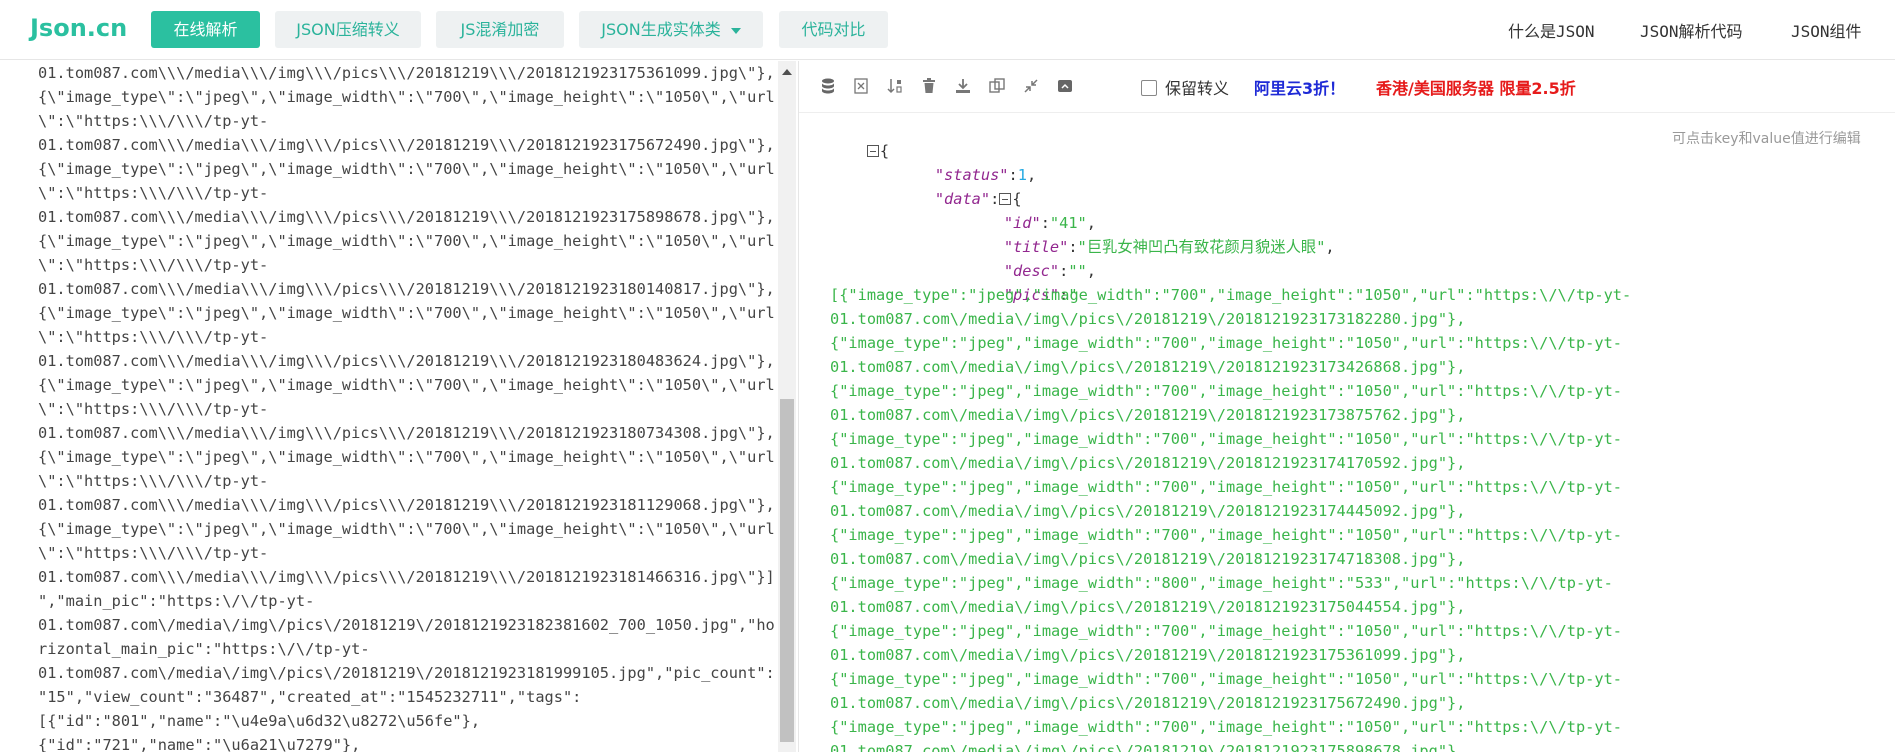 This screenshot has height=752, width=1895. Describe the element at coordinates (1149, 88) in the screenshot. I see `checkbox-box` at that location.